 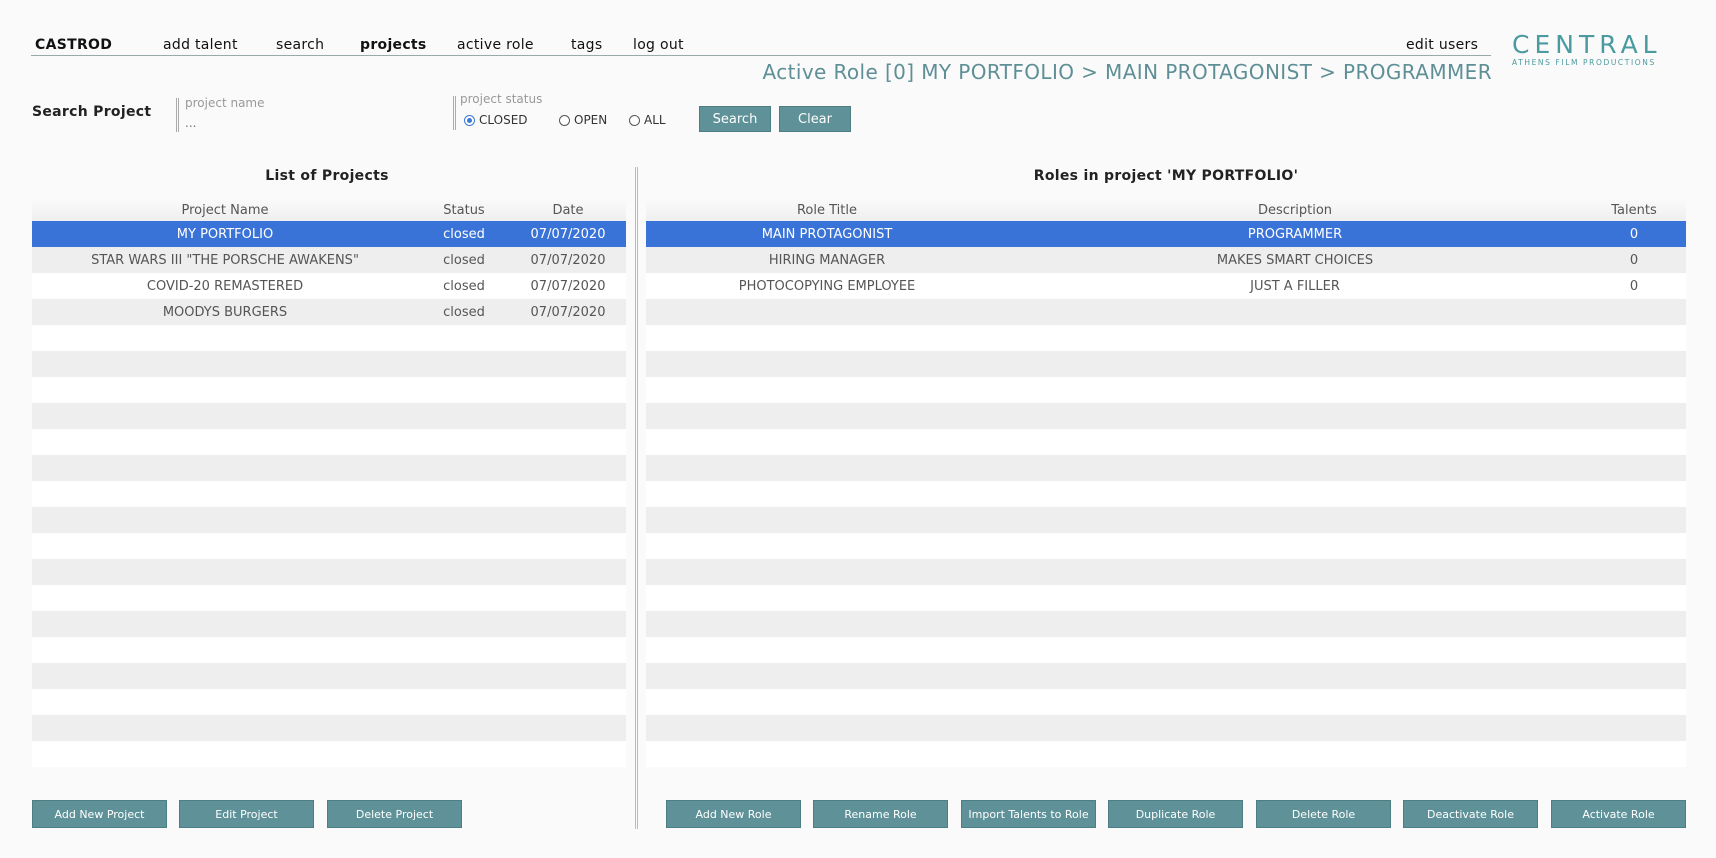 What do you see at coordinates (394, 814) in the screenshot?
I see `delete-project-button: Delete Project` at bounding box center [394, 814].